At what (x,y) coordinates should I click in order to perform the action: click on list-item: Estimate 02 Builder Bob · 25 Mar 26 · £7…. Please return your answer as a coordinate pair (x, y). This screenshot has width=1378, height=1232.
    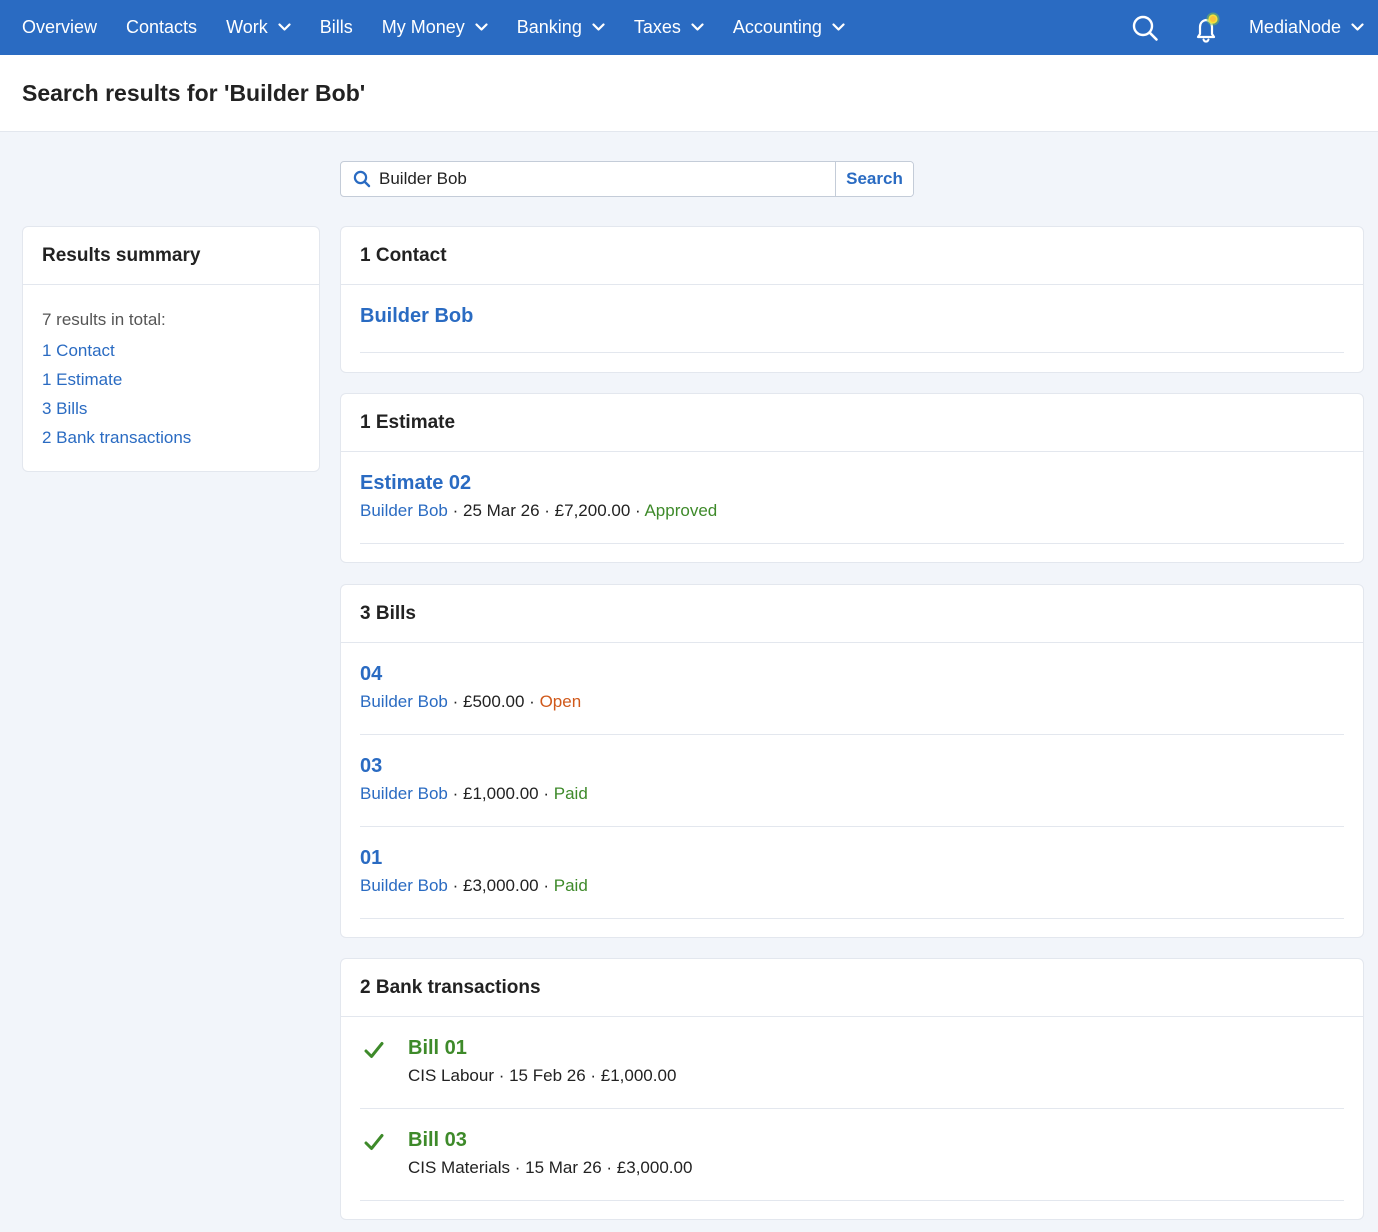
    Looking at the image, I should click on (852, 498).